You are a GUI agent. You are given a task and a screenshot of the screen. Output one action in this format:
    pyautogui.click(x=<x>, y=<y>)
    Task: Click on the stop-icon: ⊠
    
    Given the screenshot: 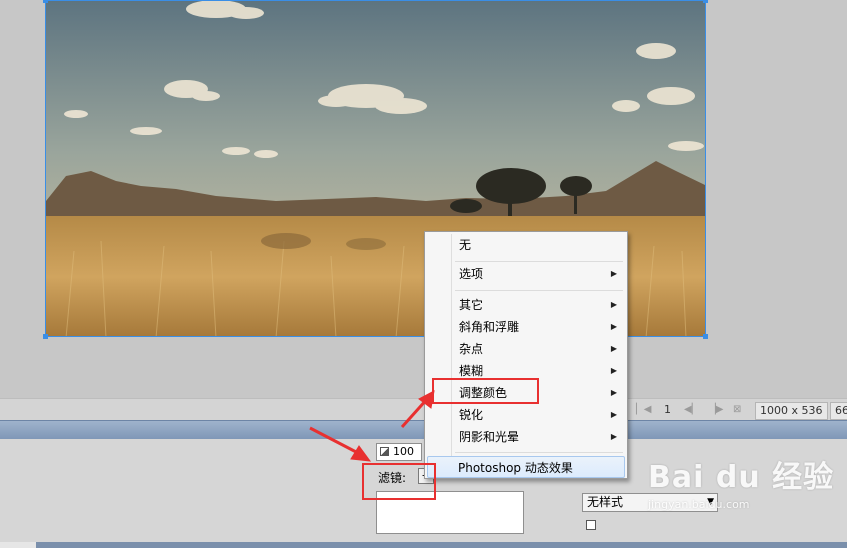 What is the action you would take?
    pyautogui.click(x=737, y=410)
    